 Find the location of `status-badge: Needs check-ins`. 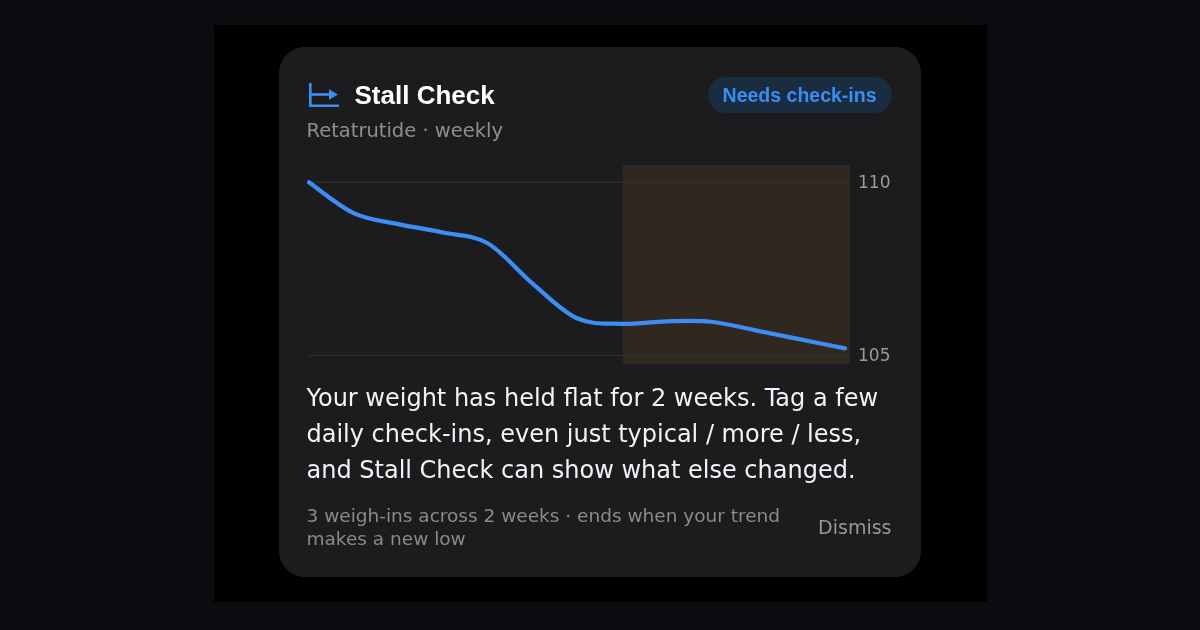

status-badge: Needs check-ins is located at coordinates (799, 95).